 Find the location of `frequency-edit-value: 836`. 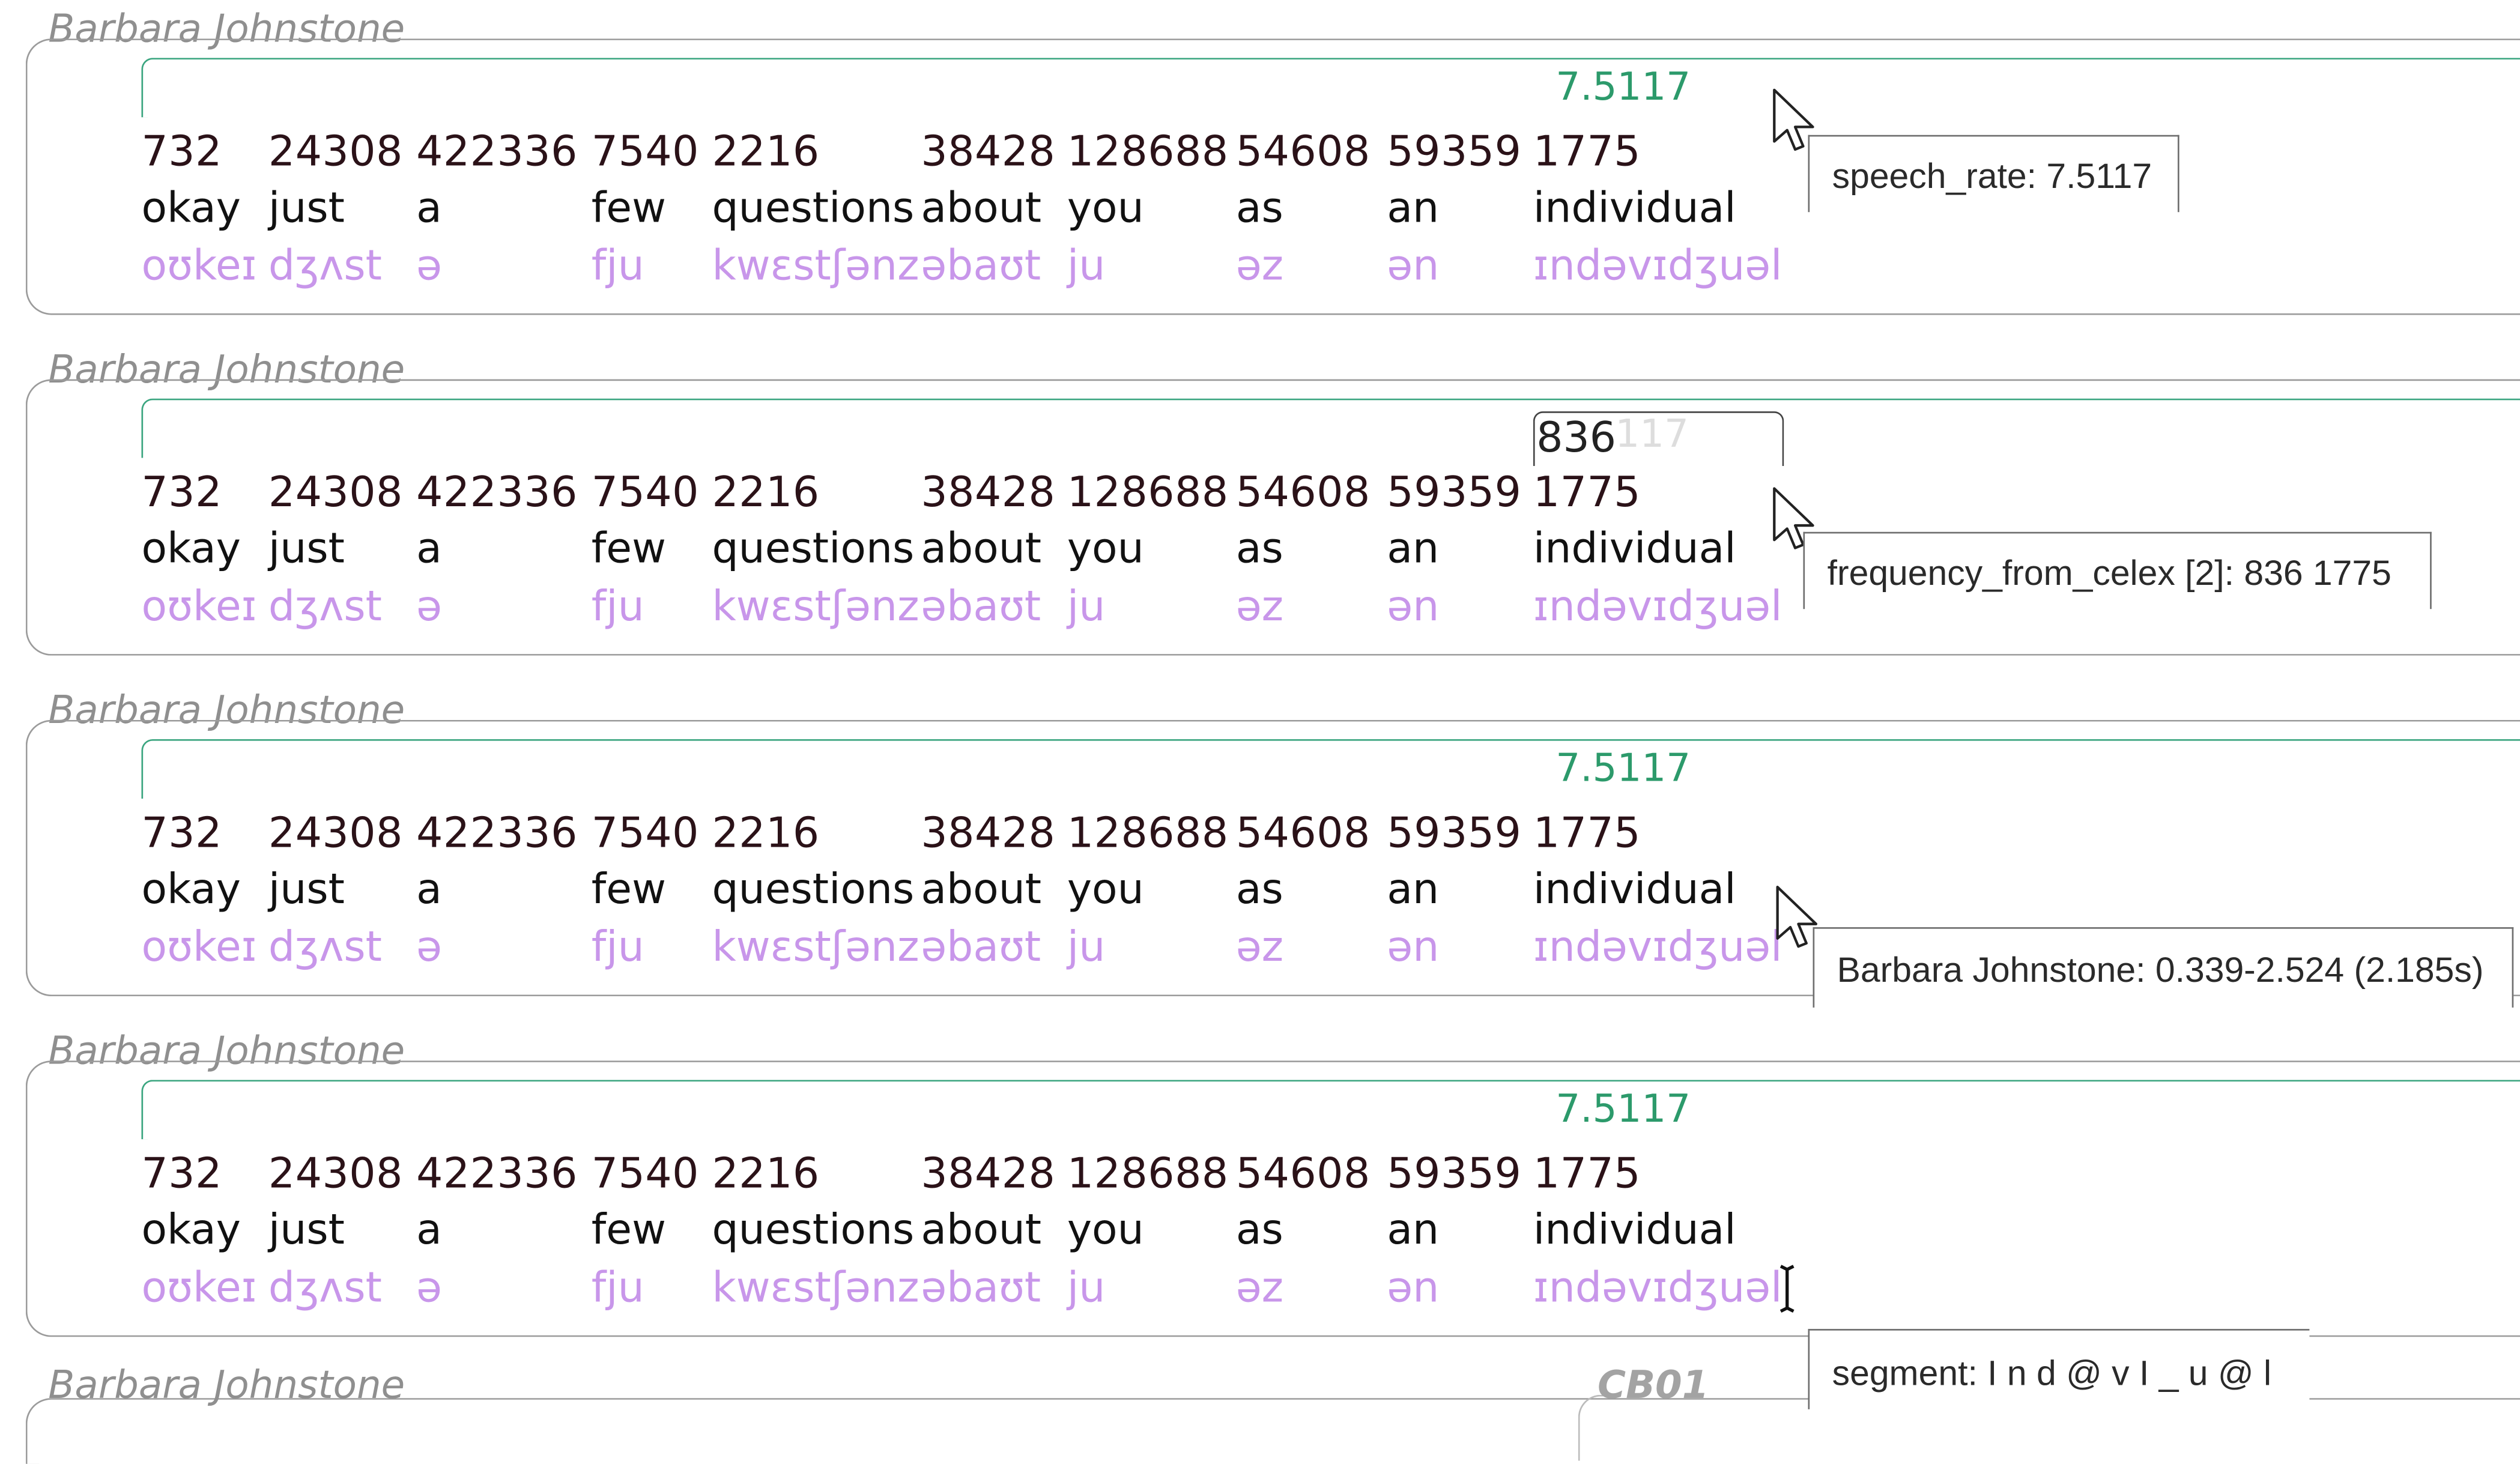

frequency-edit-value: 836 is located at coordinates (1576, 438).